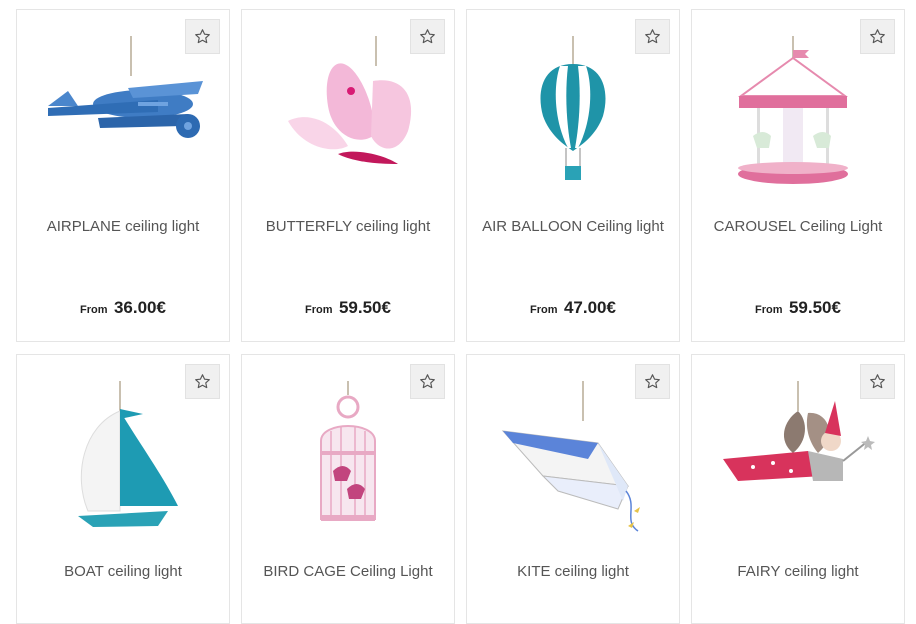 This screenshot has height=624, width=916. What do you see at coordinates (123, 226) in the screenshot?
I see `product-title: AIRPLANE ceiling light` at bounding box center [123, 226].